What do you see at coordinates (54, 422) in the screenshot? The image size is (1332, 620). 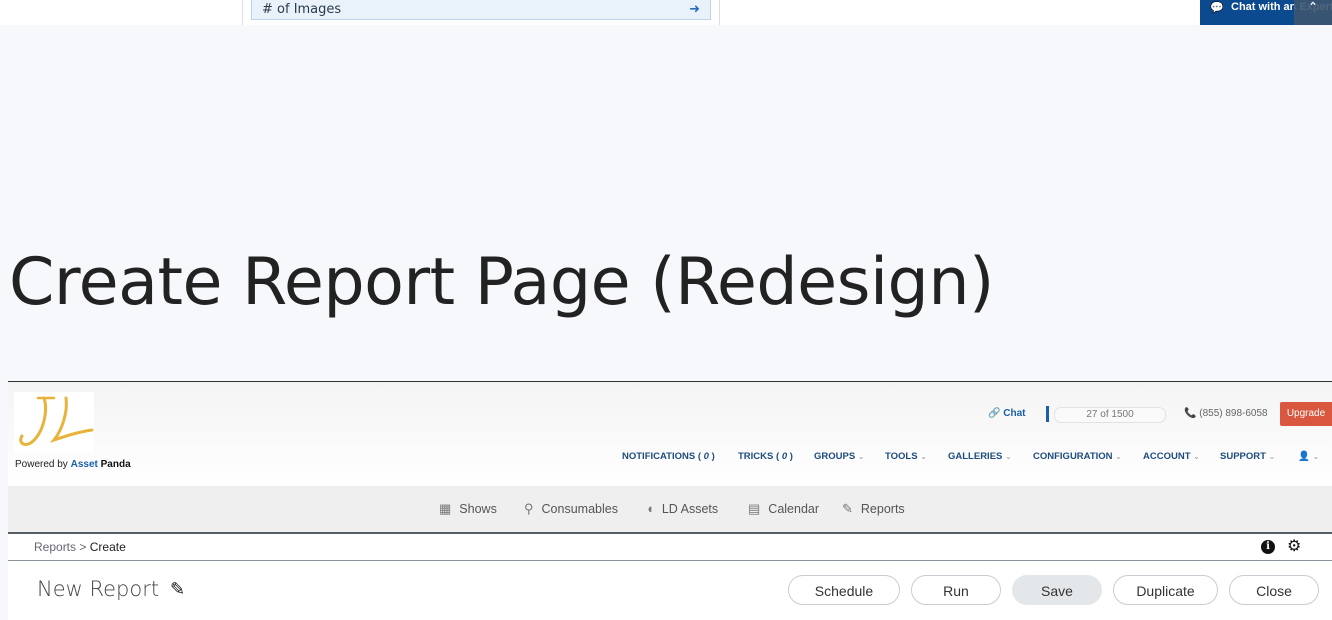 I see `company-logo` at bounding box center [54, 422].